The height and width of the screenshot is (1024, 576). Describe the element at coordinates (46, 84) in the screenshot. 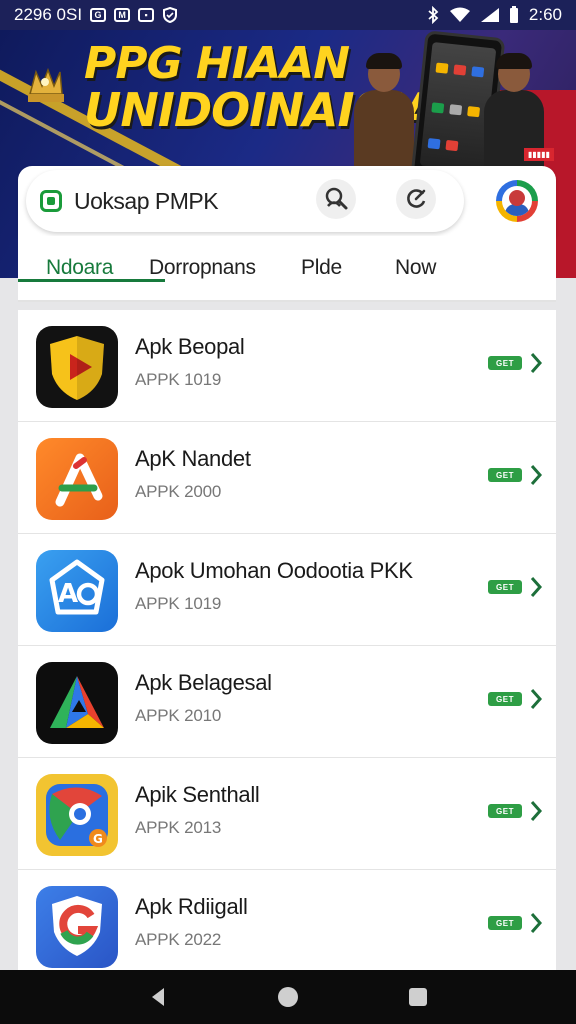

I see `brand-logo-icon` at that location.